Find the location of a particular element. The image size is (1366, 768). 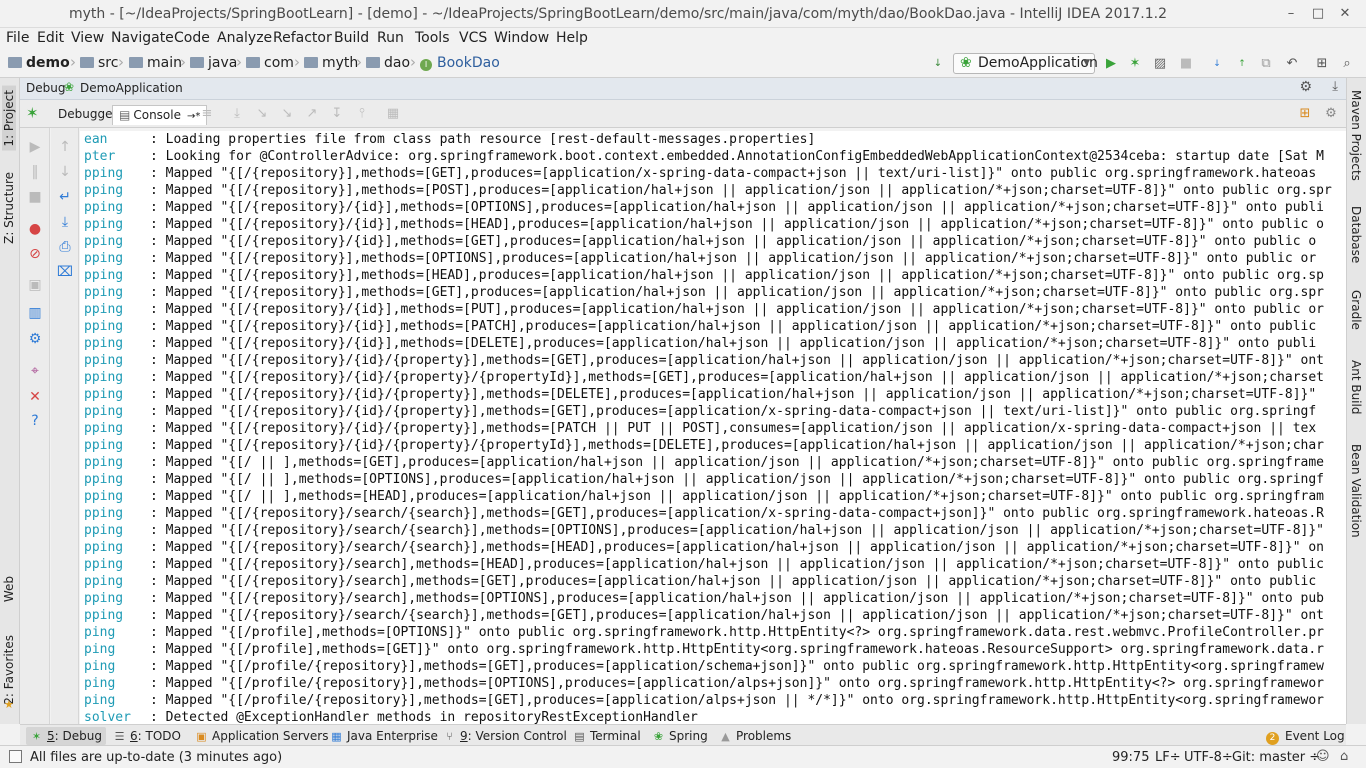

print-icon: ⎙ is located at coordinates (65, 247).